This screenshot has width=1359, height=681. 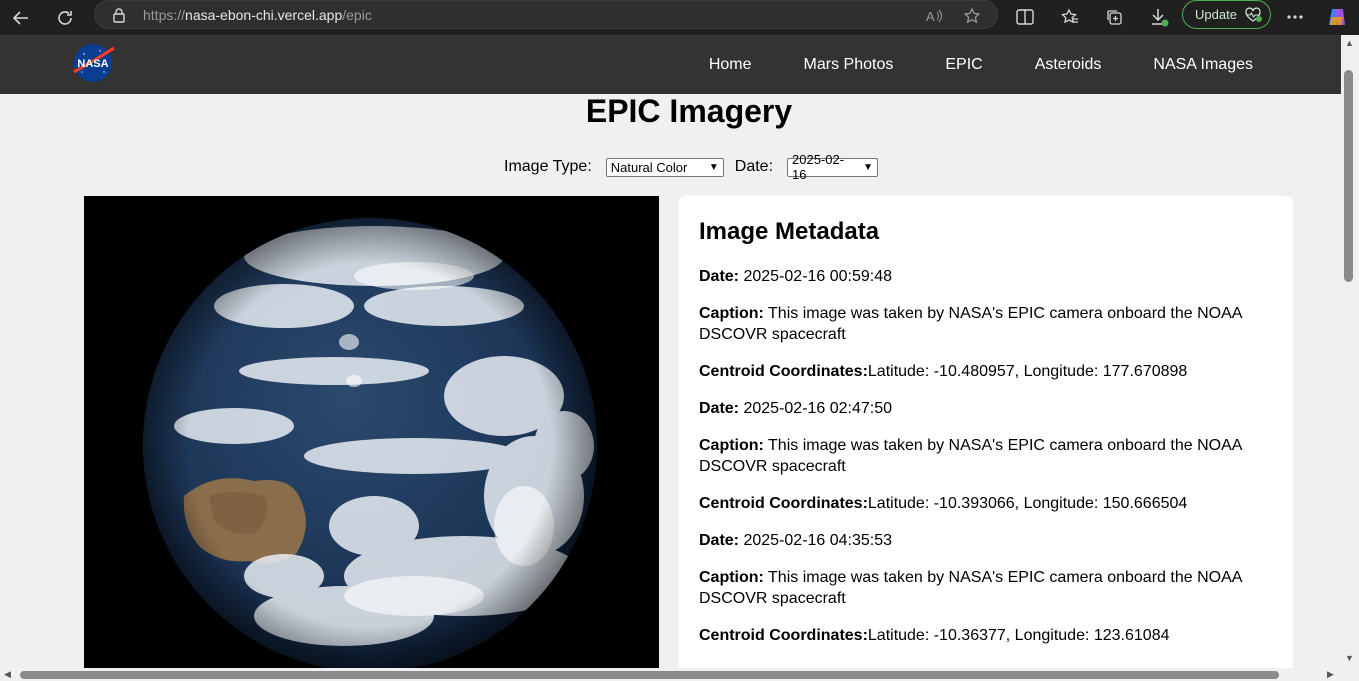 I want to click on address-bar: https://nasa-ebon-chi.vercel.app/epic A, so click(x=546, y=14).